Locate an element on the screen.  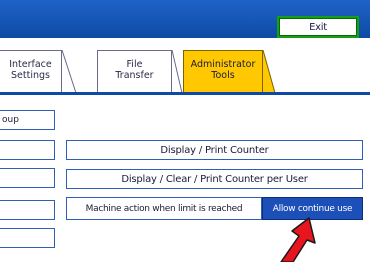
tab-file-transfer: File Transfer is located at coordinates (134, 71).